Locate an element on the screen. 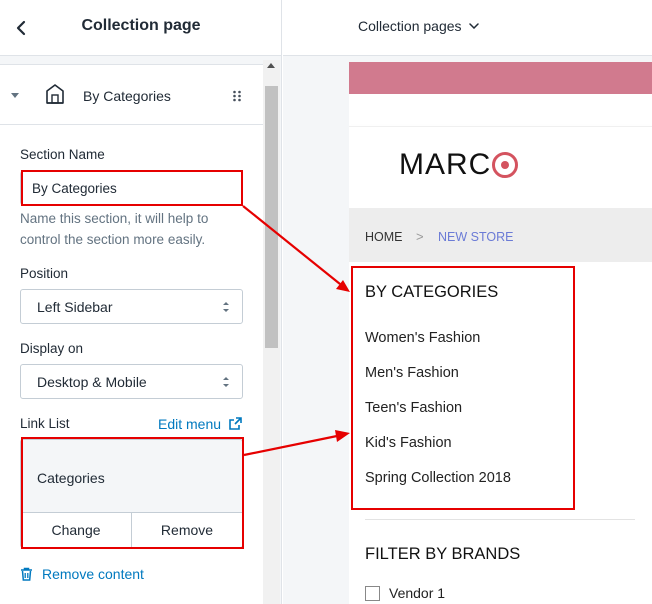 This screenshot has width=652, height=604. scrollbar-thumb is located at coordinates (271, 217).